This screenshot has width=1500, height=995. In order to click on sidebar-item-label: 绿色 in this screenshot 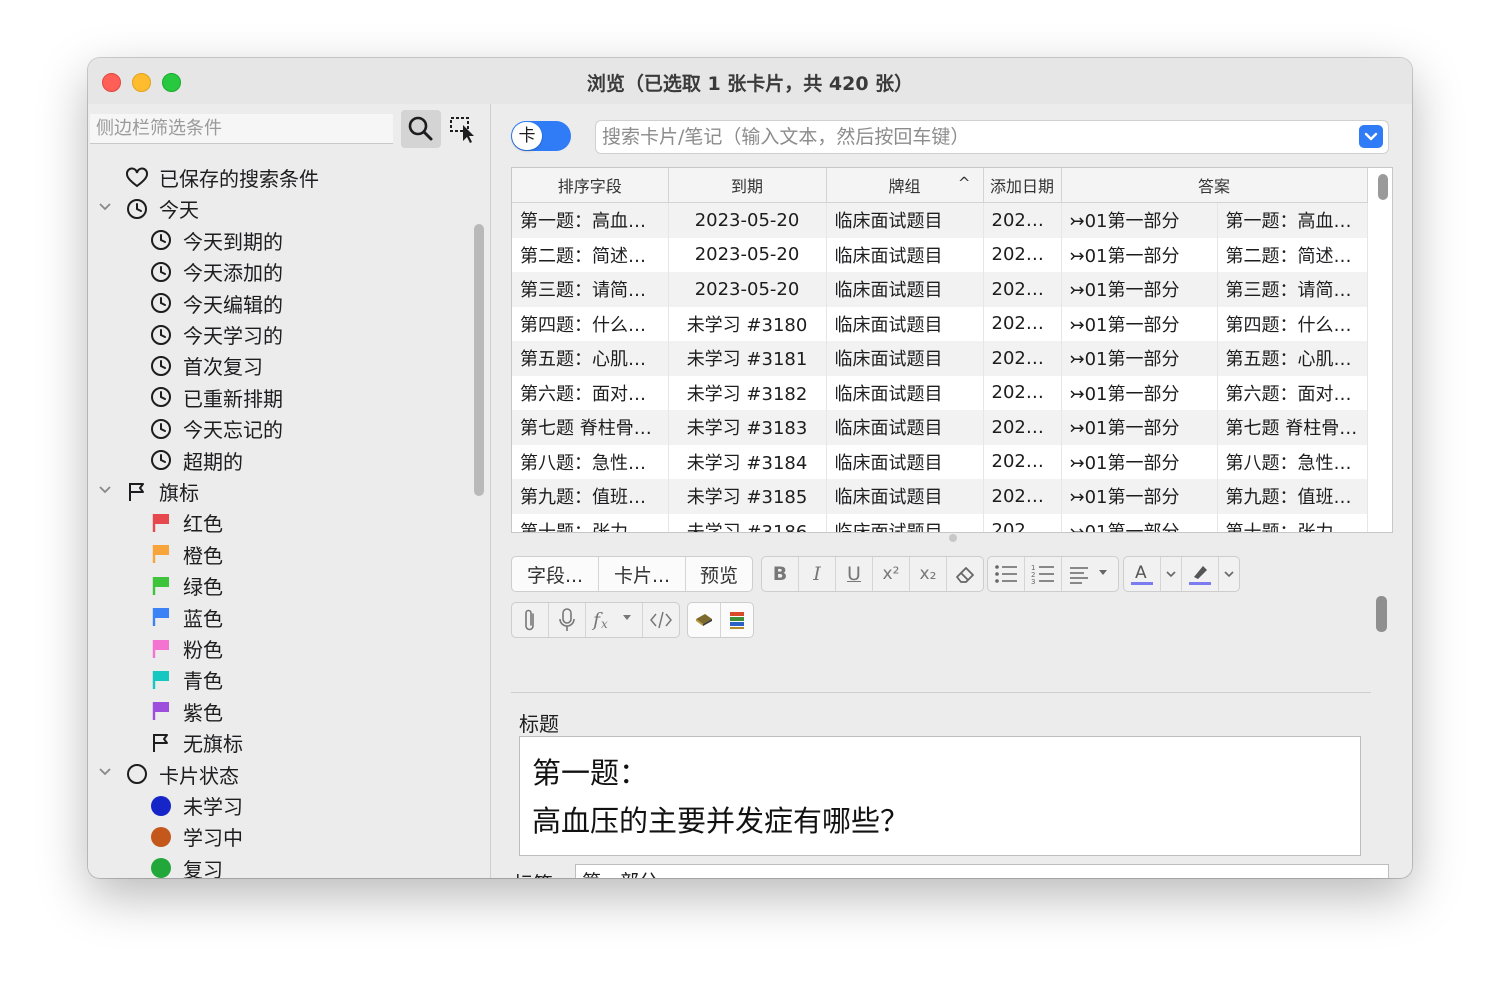, I will do `click(203, 587)`.